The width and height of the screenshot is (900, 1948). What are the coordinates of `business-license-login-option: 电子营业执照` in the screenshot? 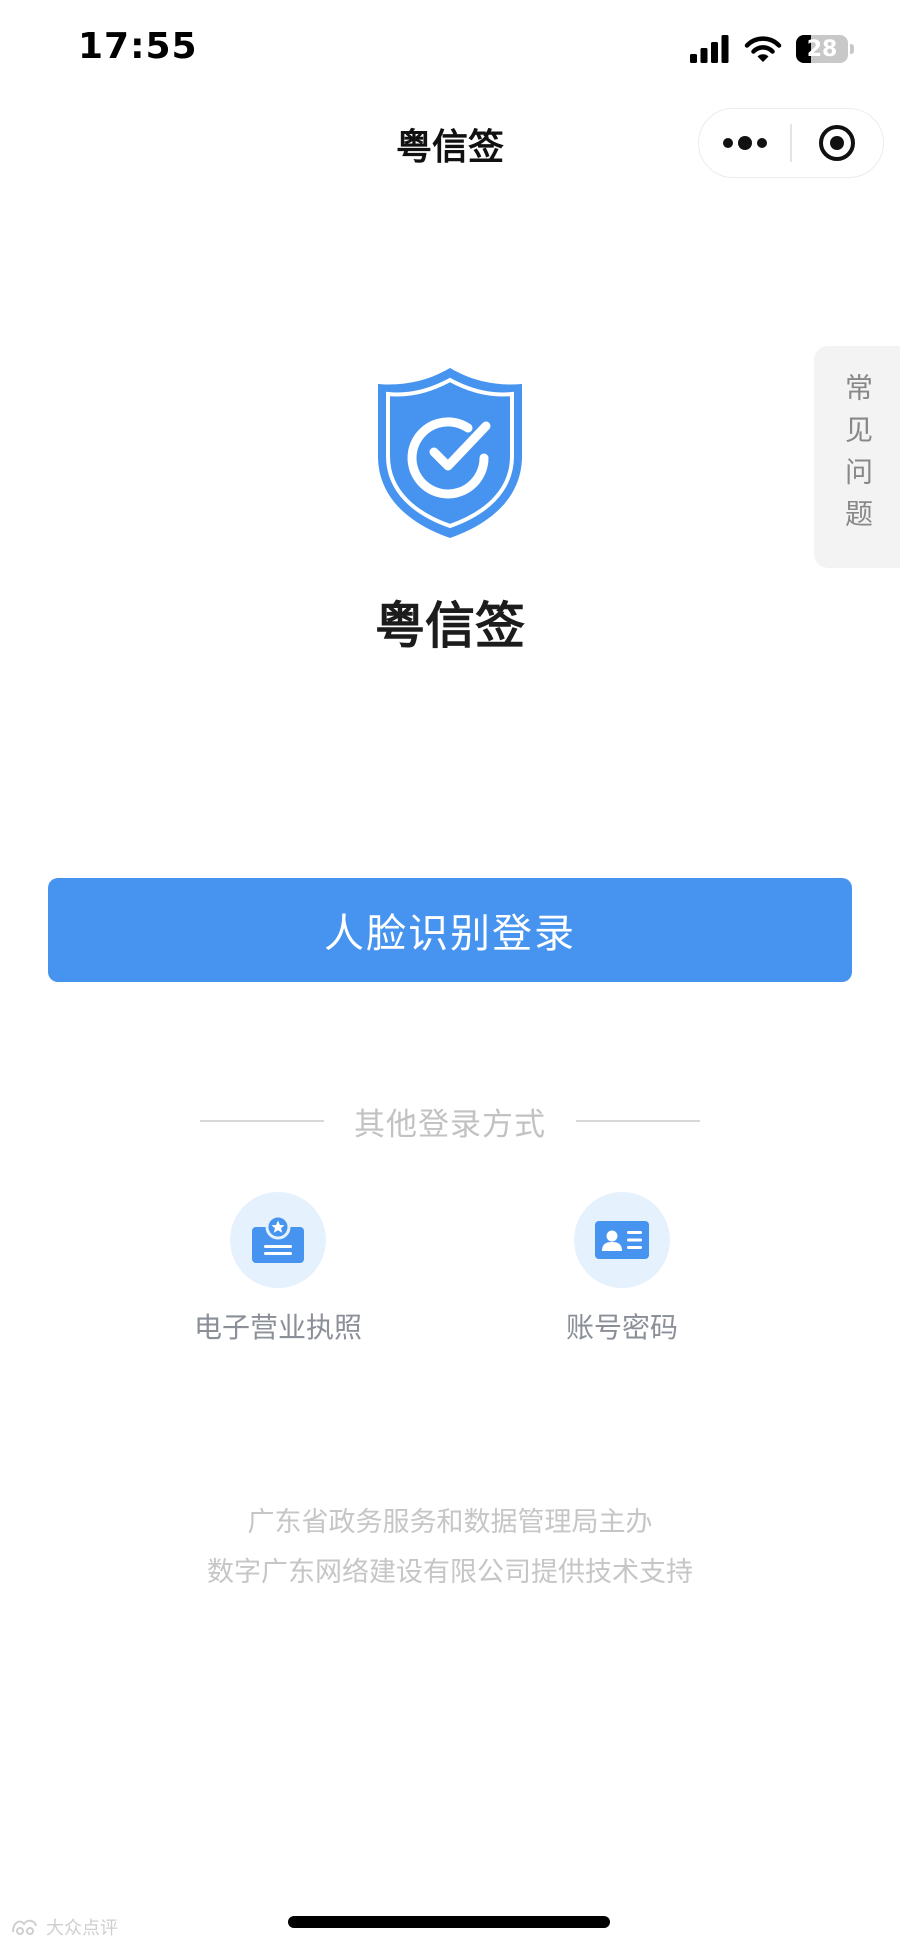 It's located at (278, 1269).